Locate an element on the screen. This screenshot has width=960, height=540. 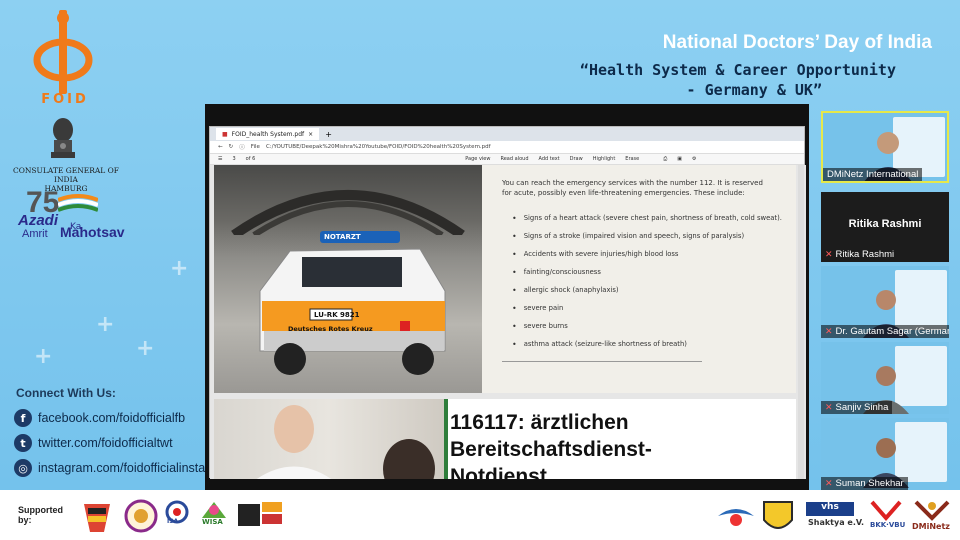
refresh-icon: ↻ is located at coordinates (231, 147).